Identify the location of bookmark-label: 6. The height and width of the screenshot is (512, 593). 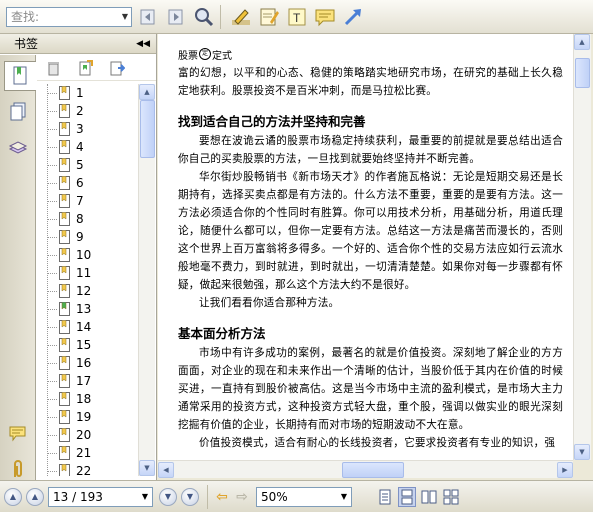
(80, 183).